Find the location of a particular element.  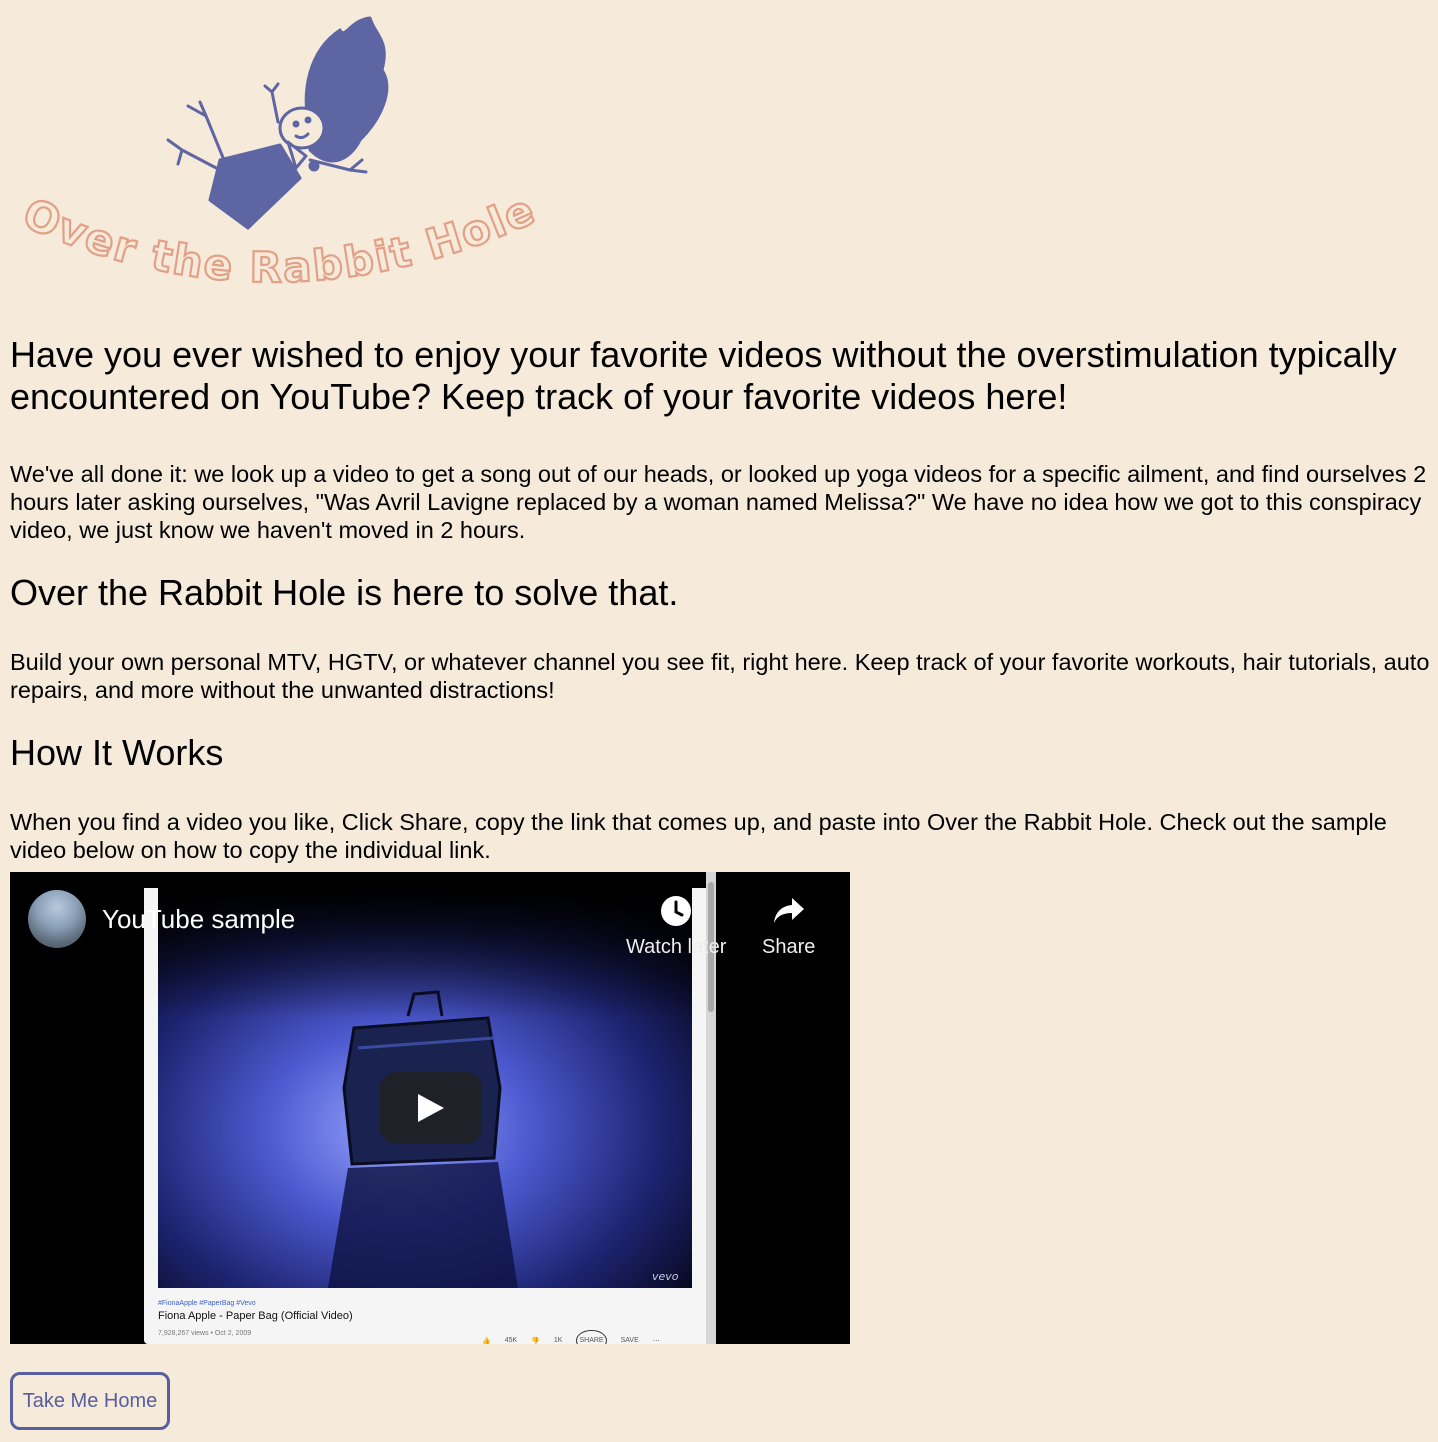

thumbs-up-icon: 👍 is located at coordinates (486, 1341).